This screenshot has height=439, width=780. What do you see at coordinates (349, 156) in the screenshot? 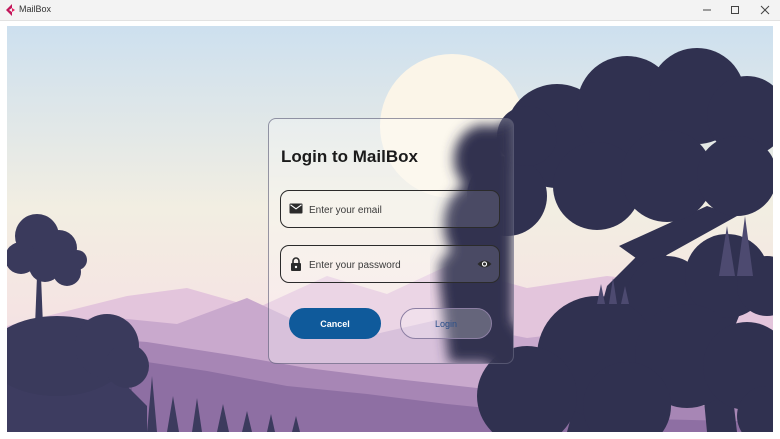
I see `login-heading: Login to MailBox` at bounding box center [349, 156].